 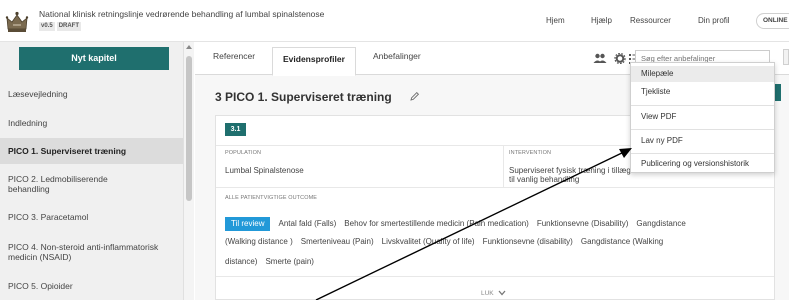 What do you see at coordinates (241, 261) in the screenshot?
I see `outcome-item: distance)` at bounding box center [241, 261].